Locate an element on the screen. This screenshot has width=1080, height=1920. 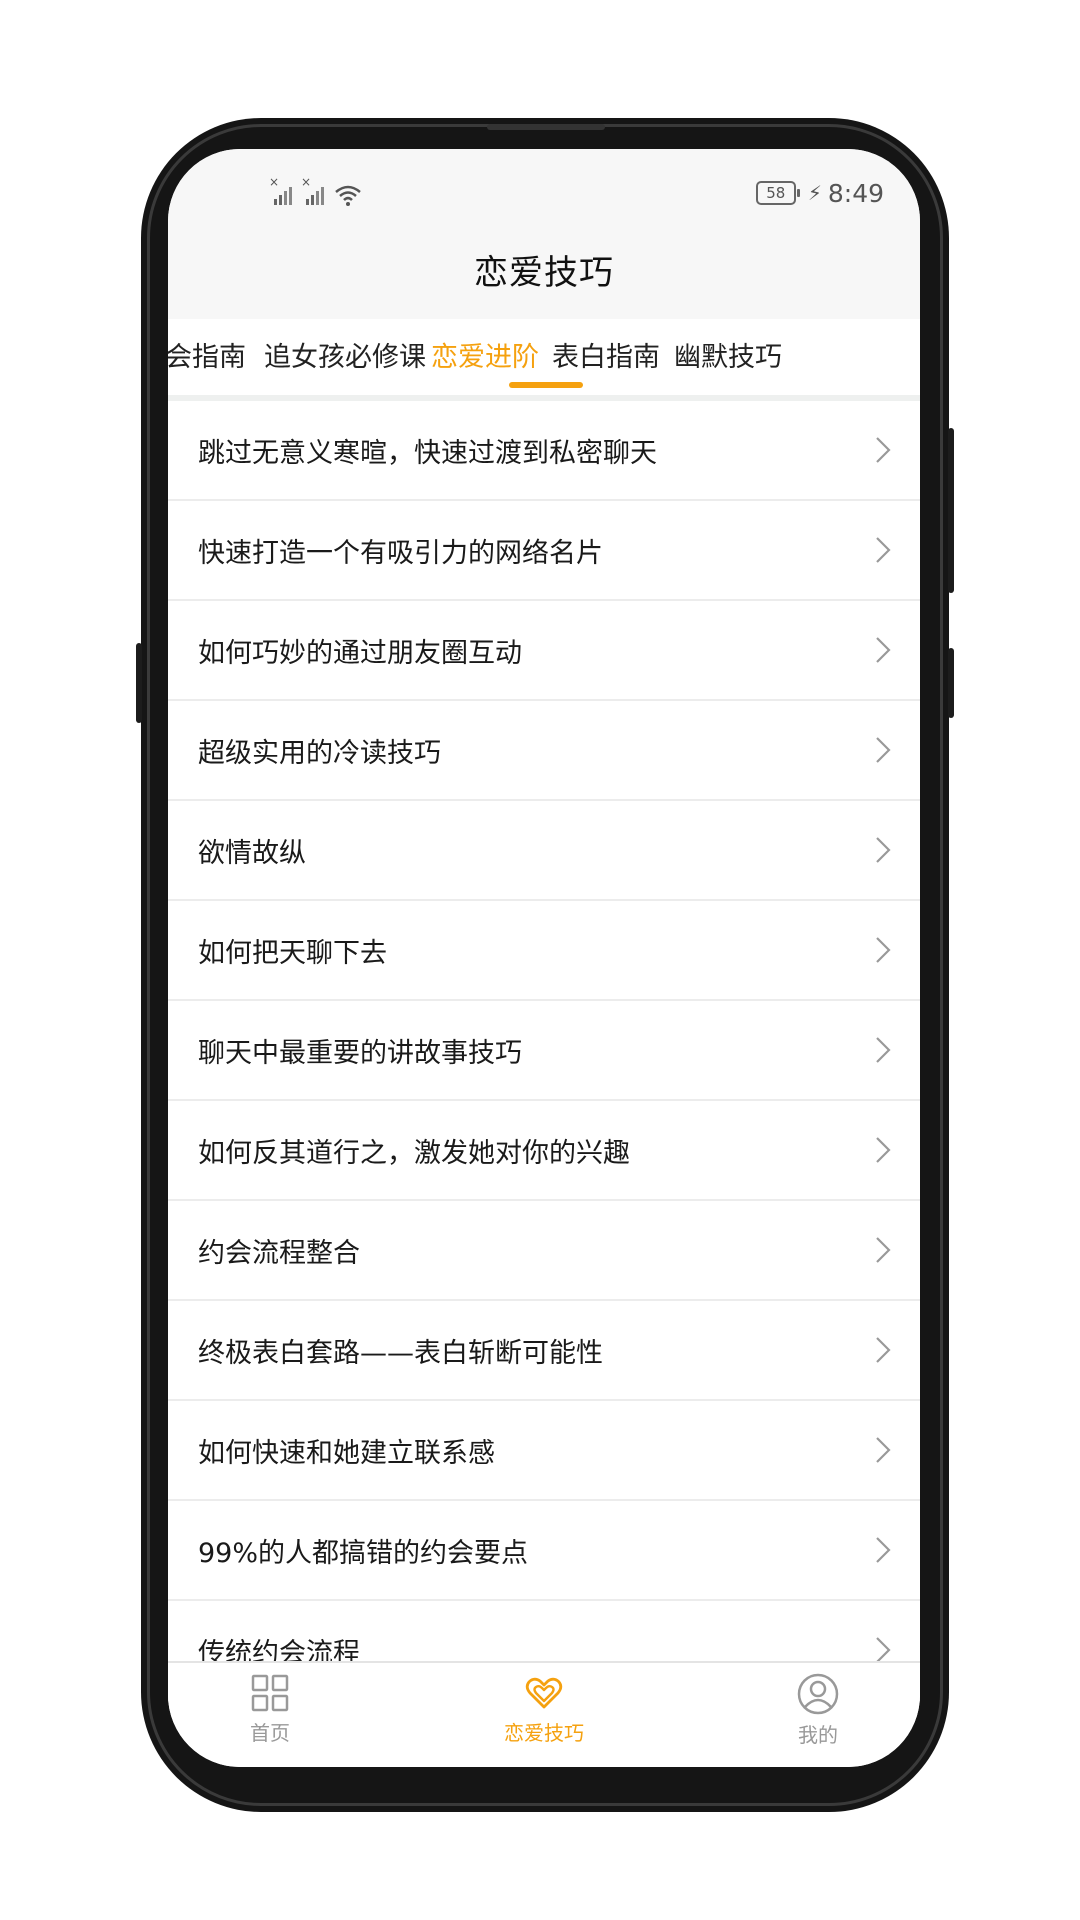
nav-profile: 我的 is located at coordinates (818, 1710).